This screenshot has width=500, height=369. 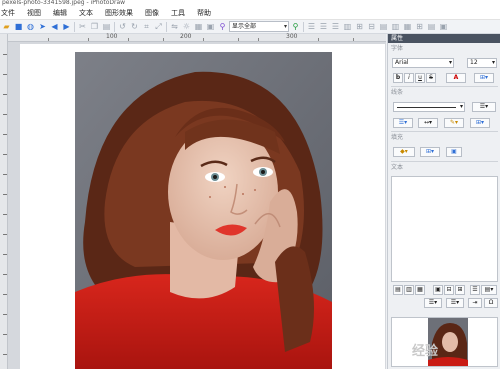 What do you see at coordinates (444, 48) in the screenshot?
I see `font-section: 字体` at bounding box center [444, 48].